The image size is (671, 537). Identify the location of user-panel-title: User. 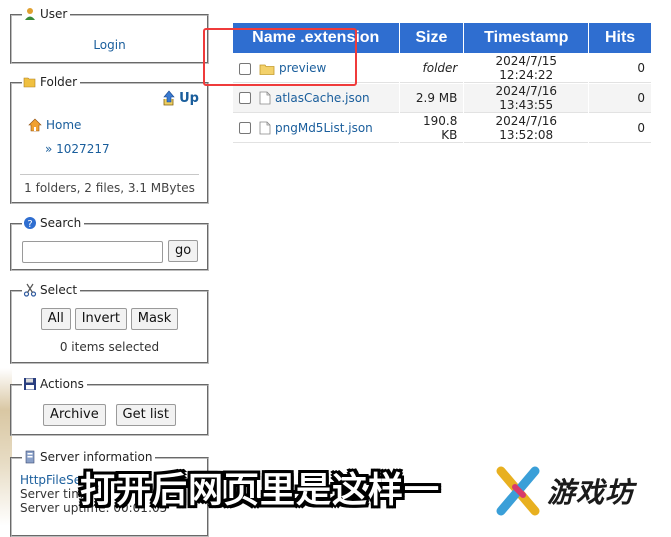
(54, 14).